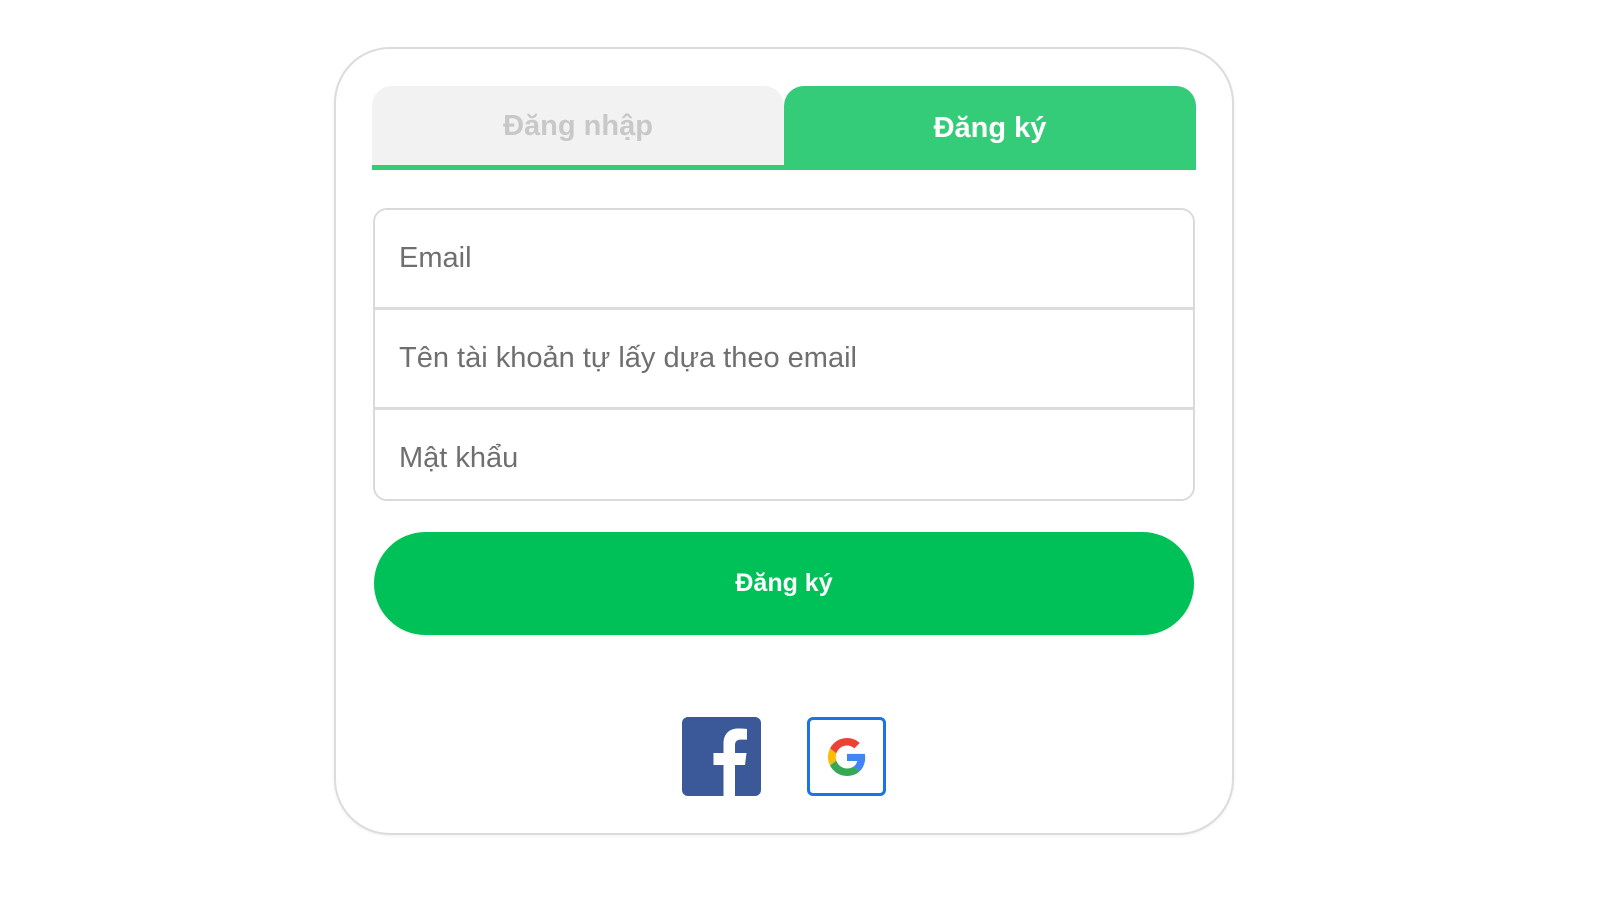  I want to click on google-login-button, so click(846, 756).